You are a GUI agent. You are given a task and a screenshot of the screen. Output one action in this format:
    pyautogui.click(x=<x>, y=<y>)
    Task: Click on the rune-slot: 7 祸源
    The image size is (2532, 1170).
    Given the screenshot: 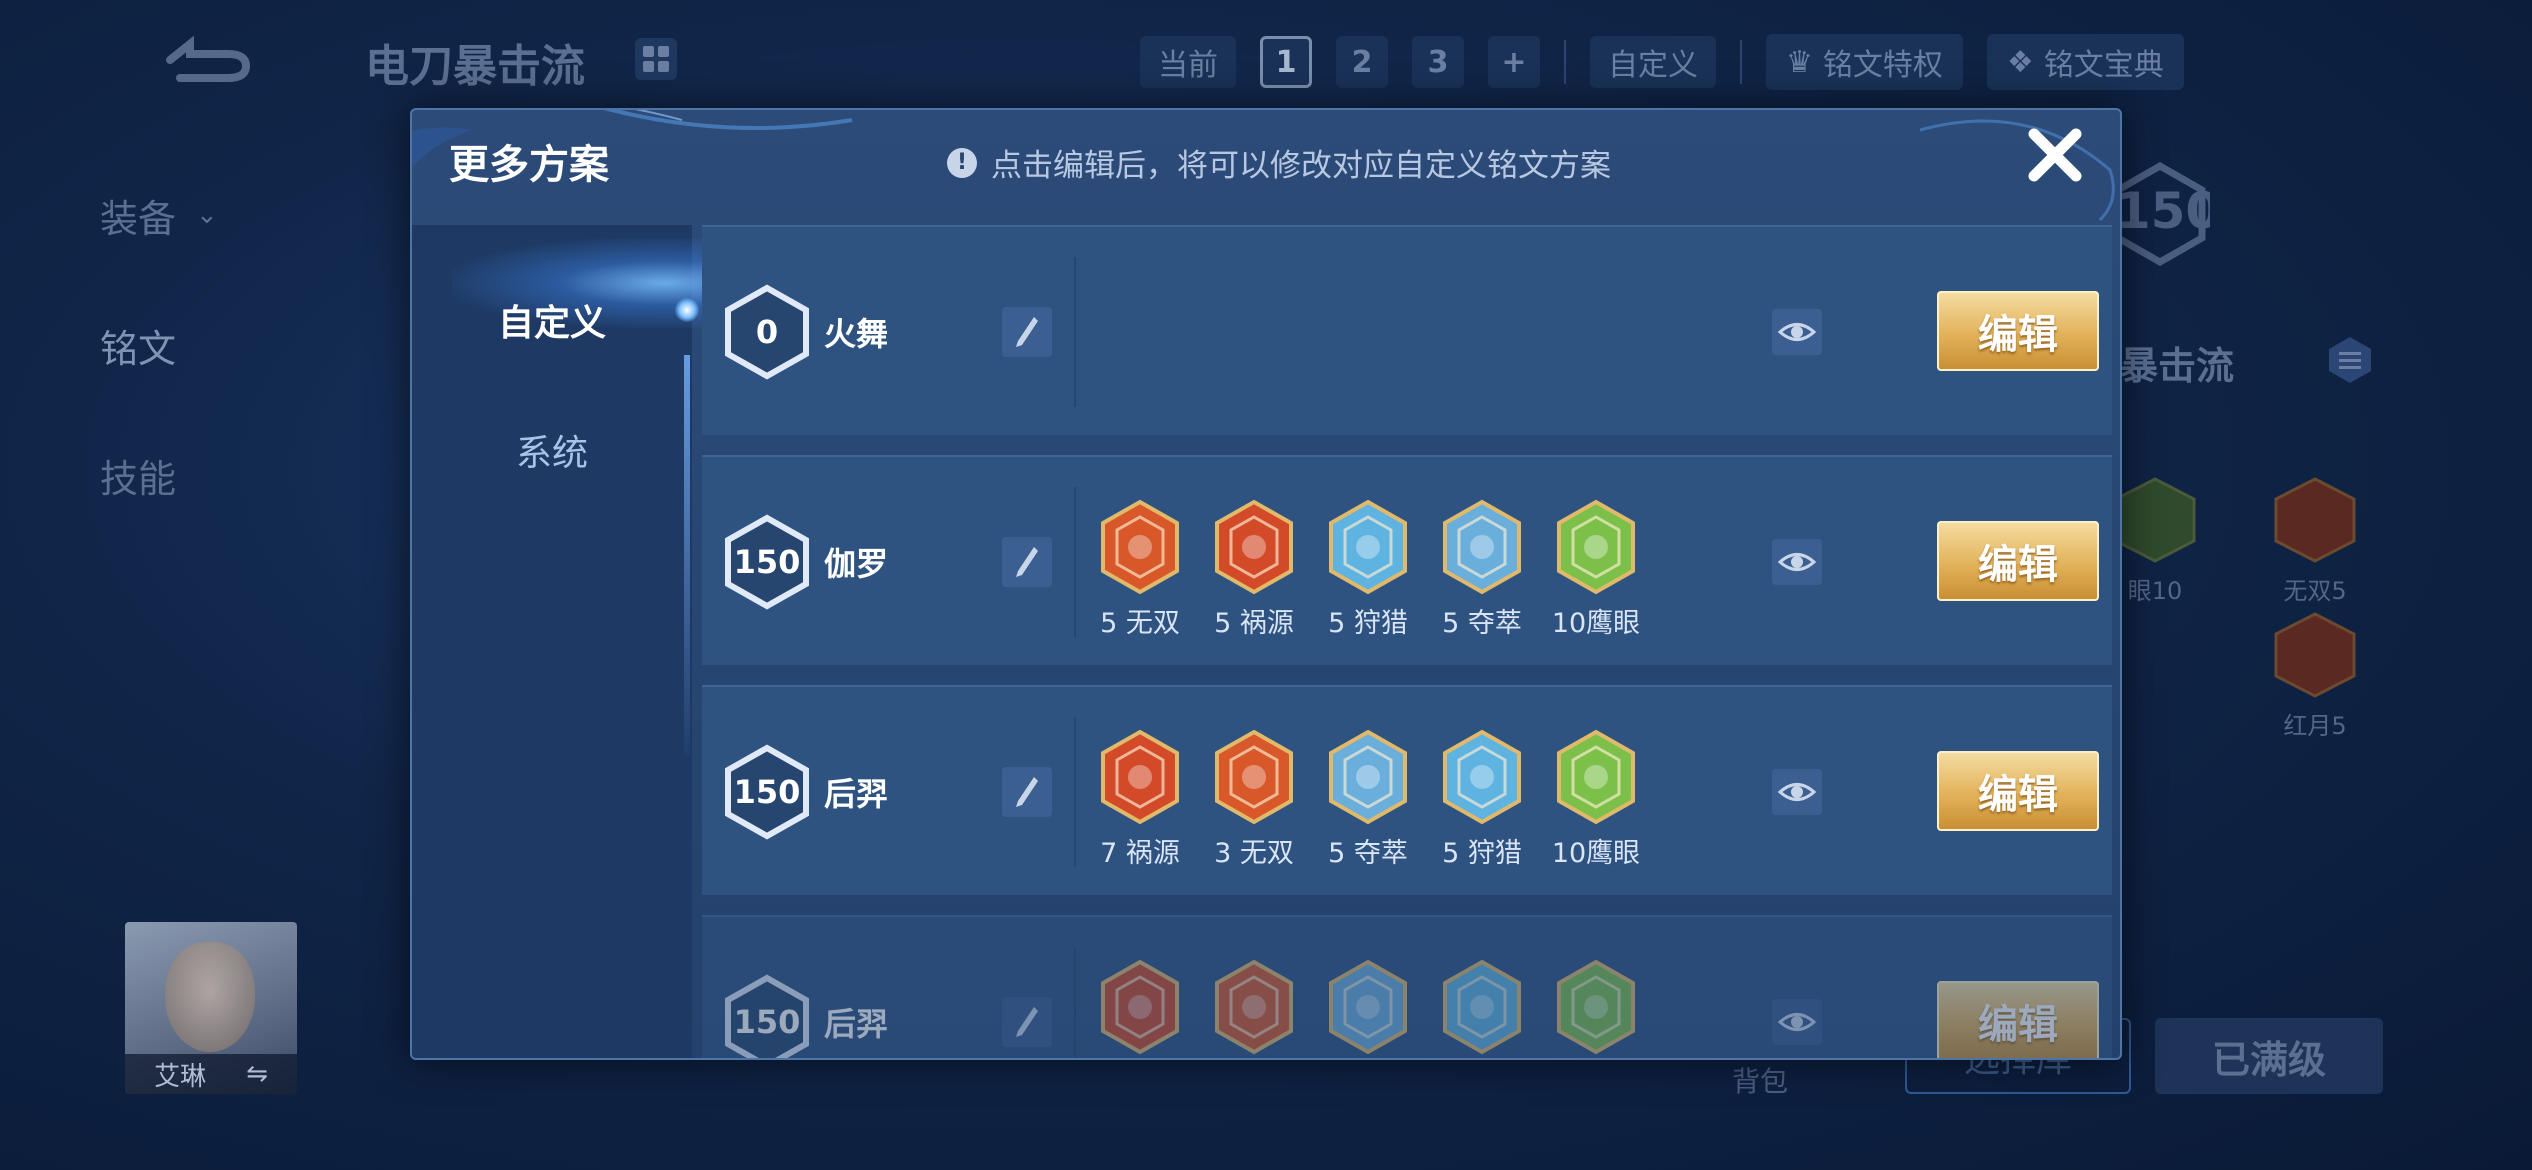 What is the action you would take?
    pyautogui.click(x=1140, y=799)
    